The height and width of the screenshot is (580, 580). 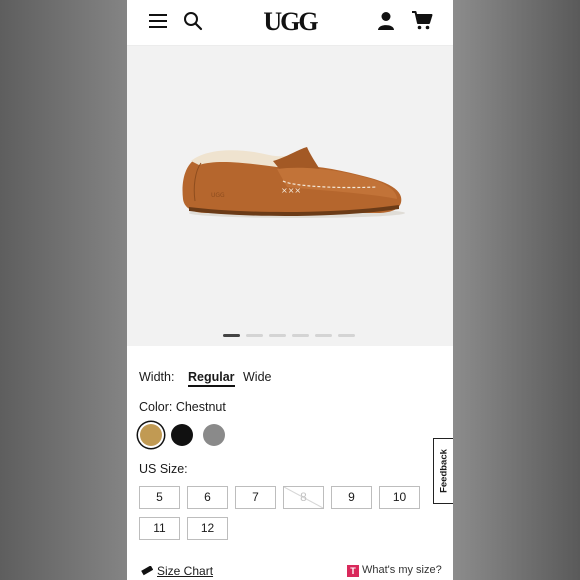 I want to click on feedback-label: Feedback, so click(x=443, y=471).